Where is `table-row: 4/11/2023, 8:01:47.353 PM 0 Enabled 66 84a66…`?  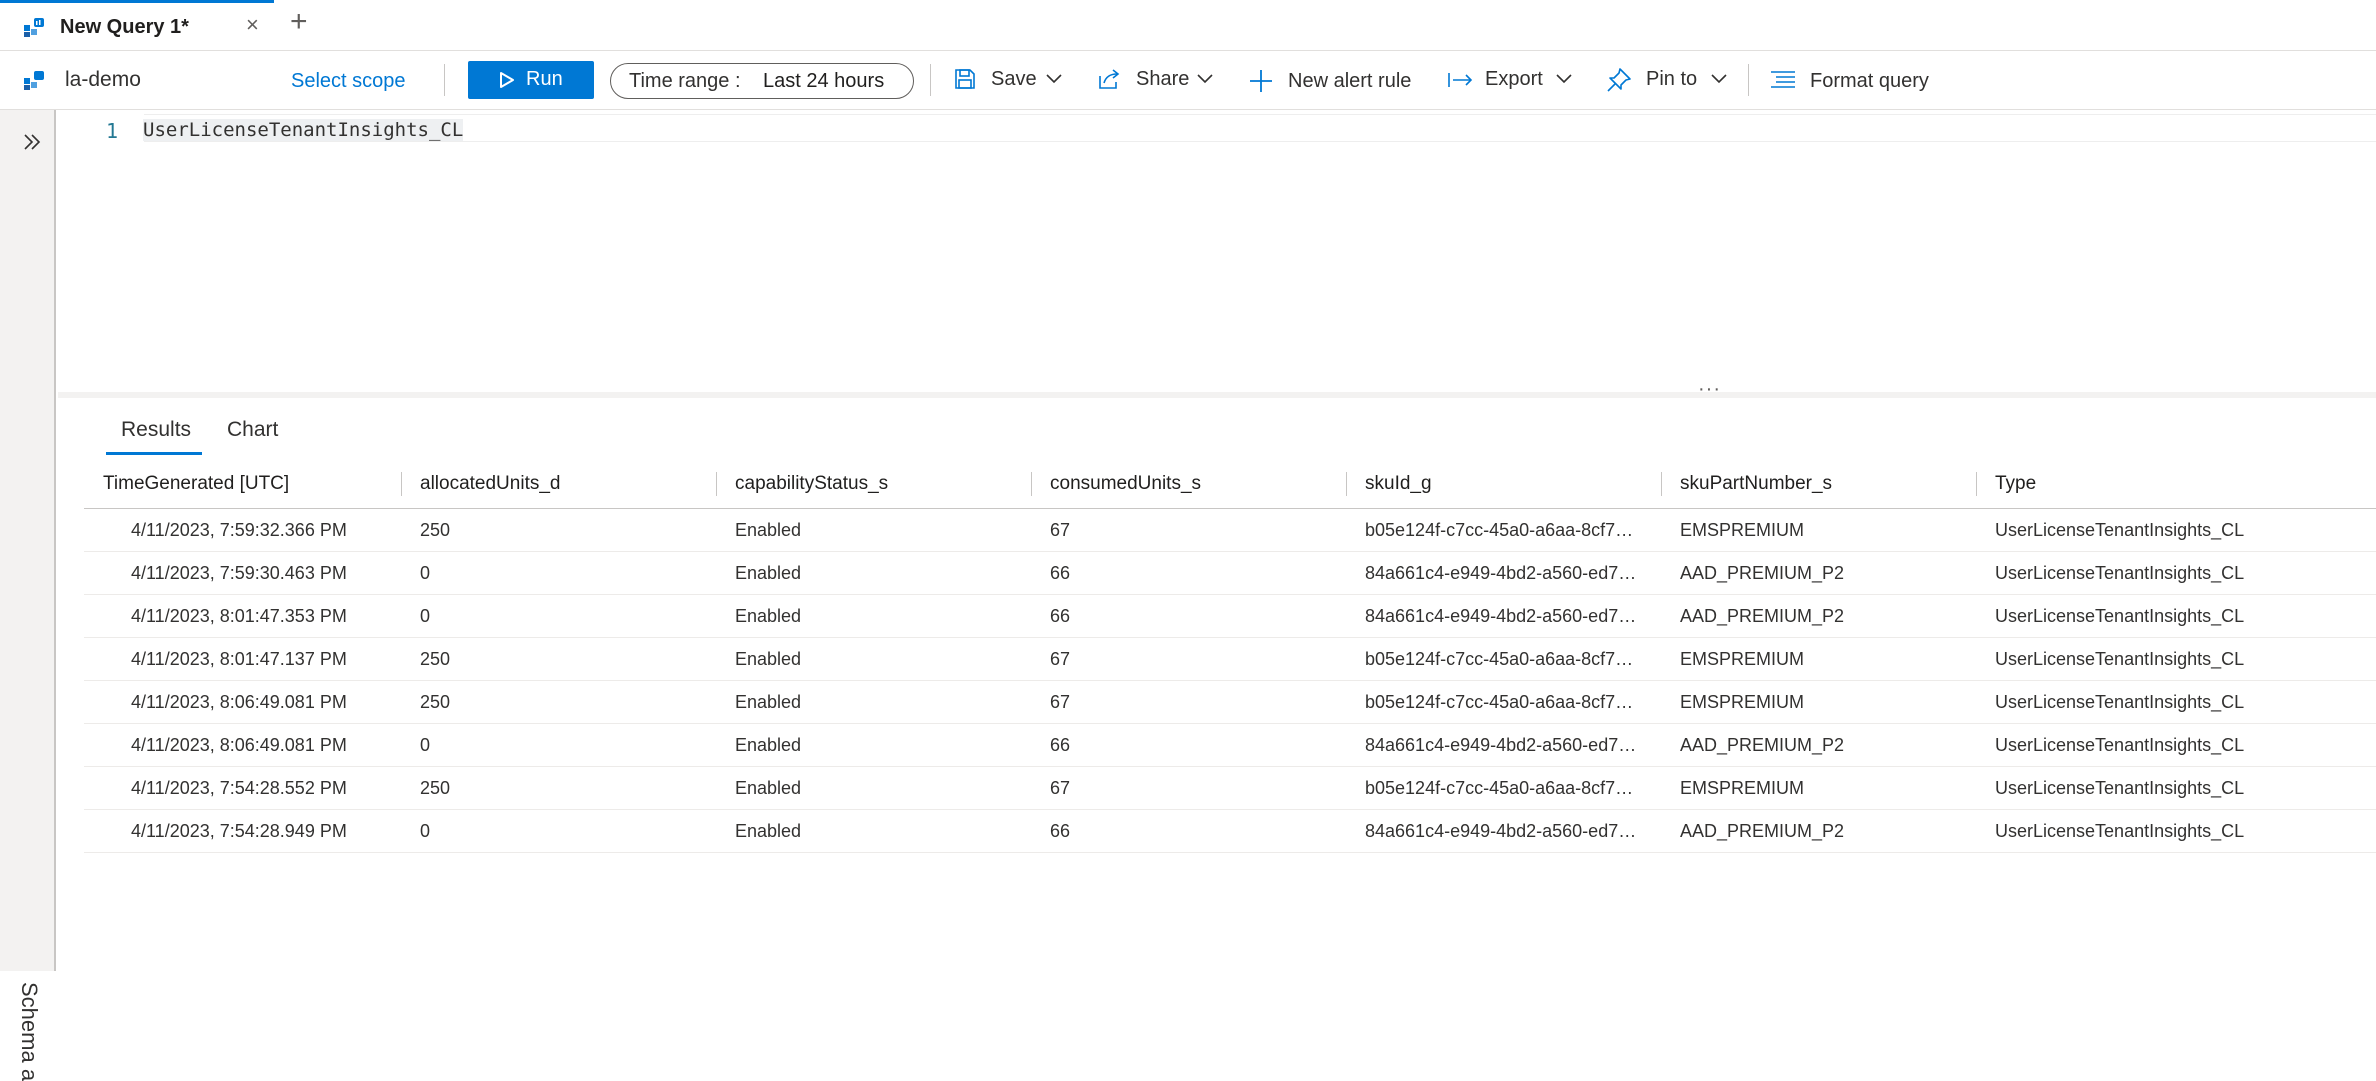
table-row: 4/11/2023, 8:01:47.353 PM 0 Enabled 66 84a66… is located at coordinates (1230, 616).